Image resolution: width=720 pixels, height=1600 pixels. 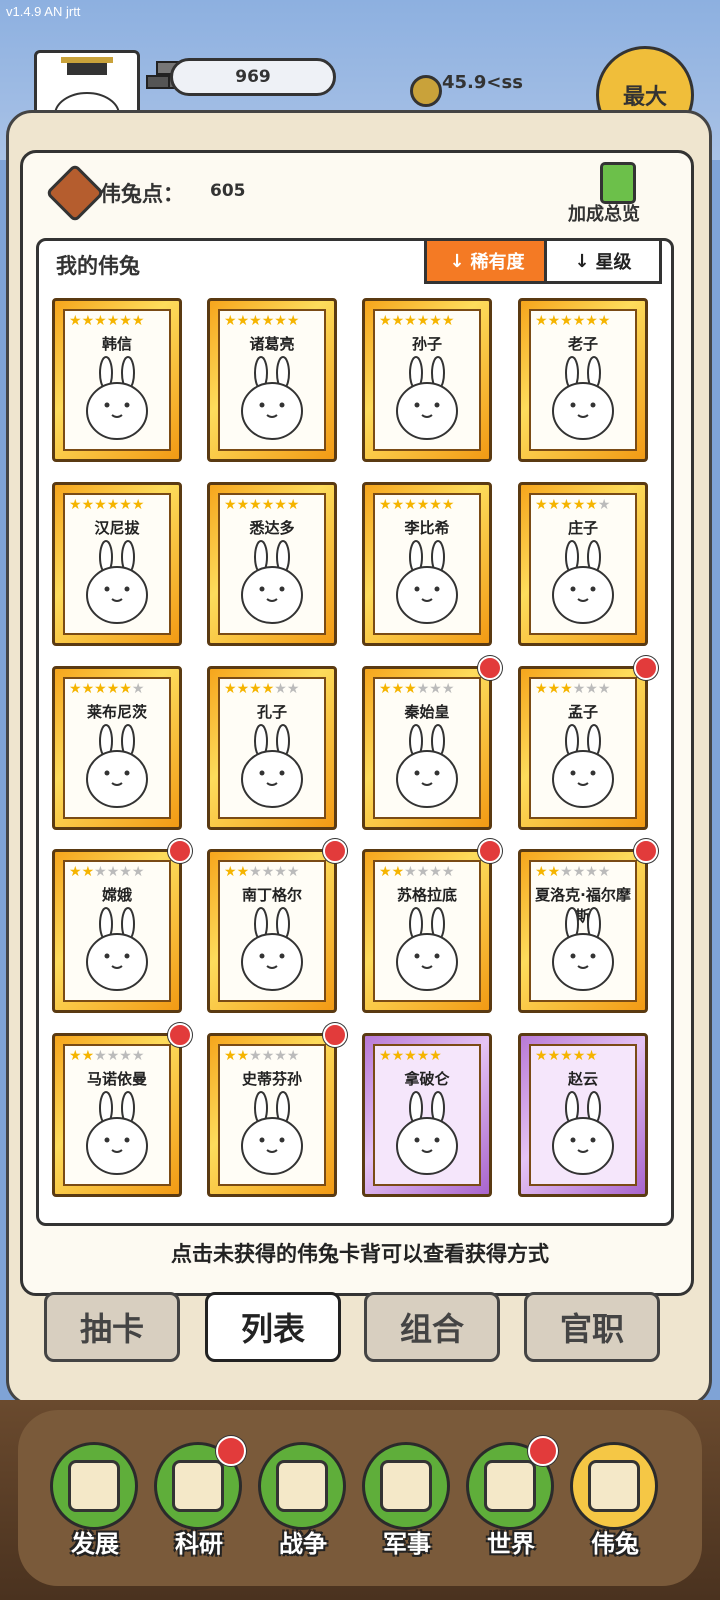 I want to click on card-face: ★★★★★★ 南丁格尔, so click(x=272, y=931).